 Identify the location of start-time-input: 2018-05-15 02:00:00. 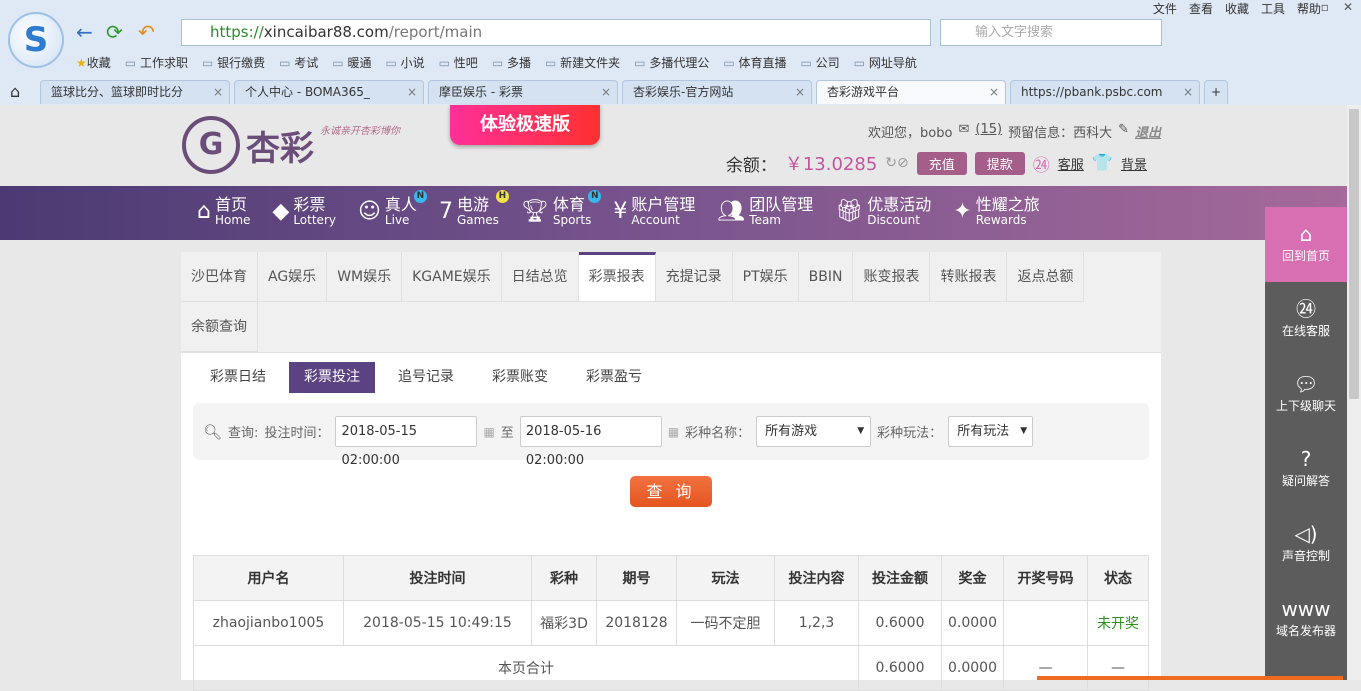
(406, 442).